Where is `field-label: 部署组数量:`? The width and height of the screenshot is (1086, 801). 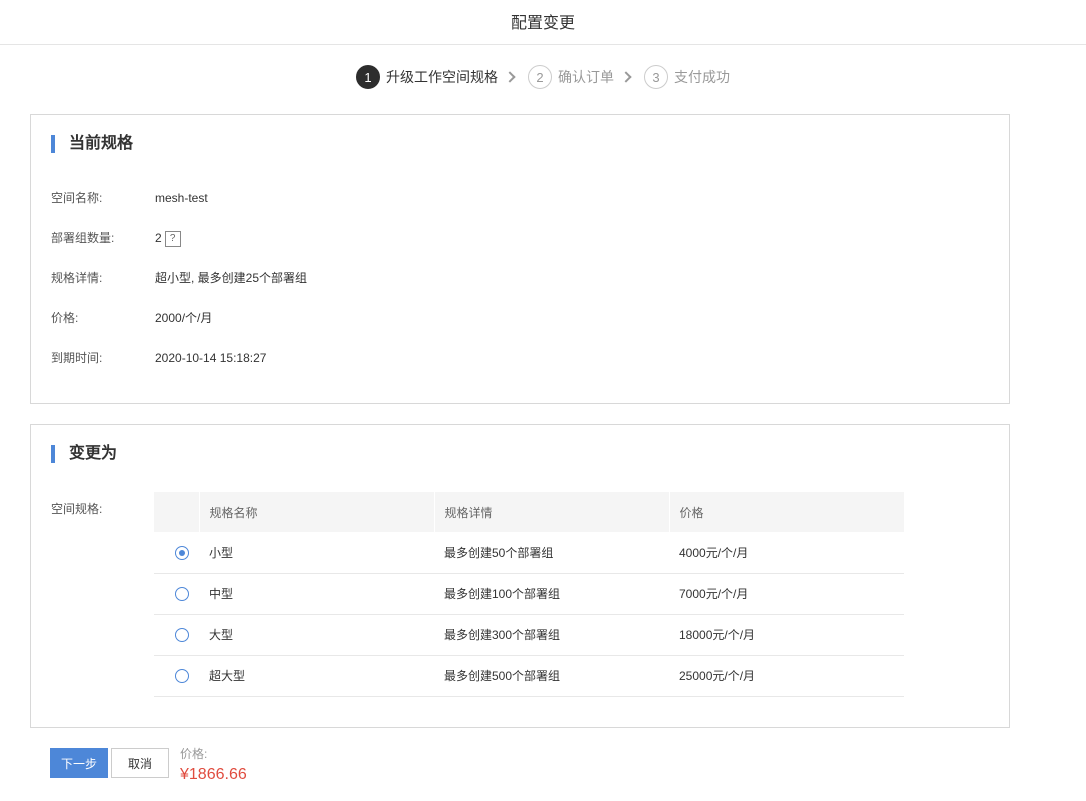
field-label: 部署组数量: is located at coordinates (83, 238).